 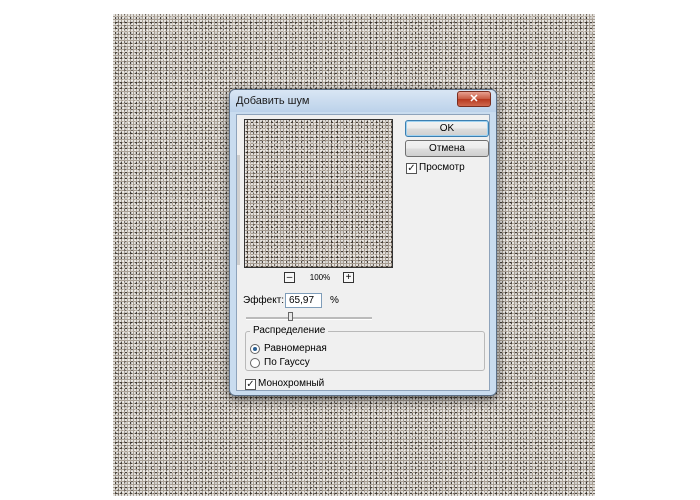 What do you see at coordinates (291, 383) in the screenshot?
I see `monochrome-checkbox-label: Монохромный` at bounding box center [291, 383].